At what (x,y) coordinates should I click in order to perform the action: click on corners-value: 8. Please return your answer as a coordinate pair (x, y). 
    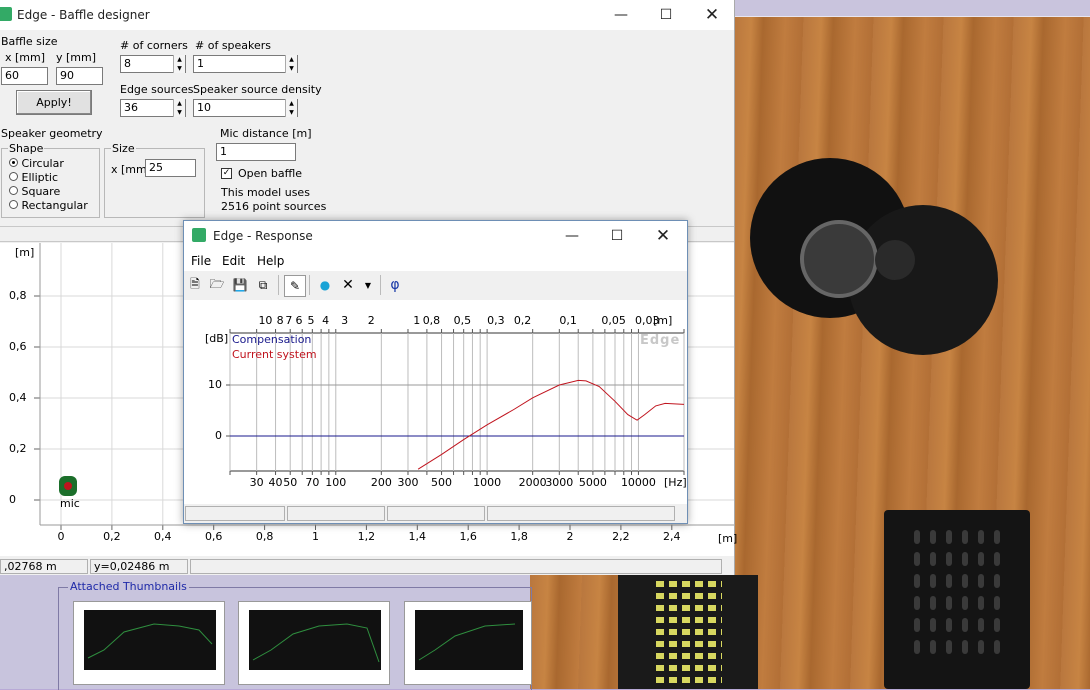
    Looking at the image, I should click on (127, 63).